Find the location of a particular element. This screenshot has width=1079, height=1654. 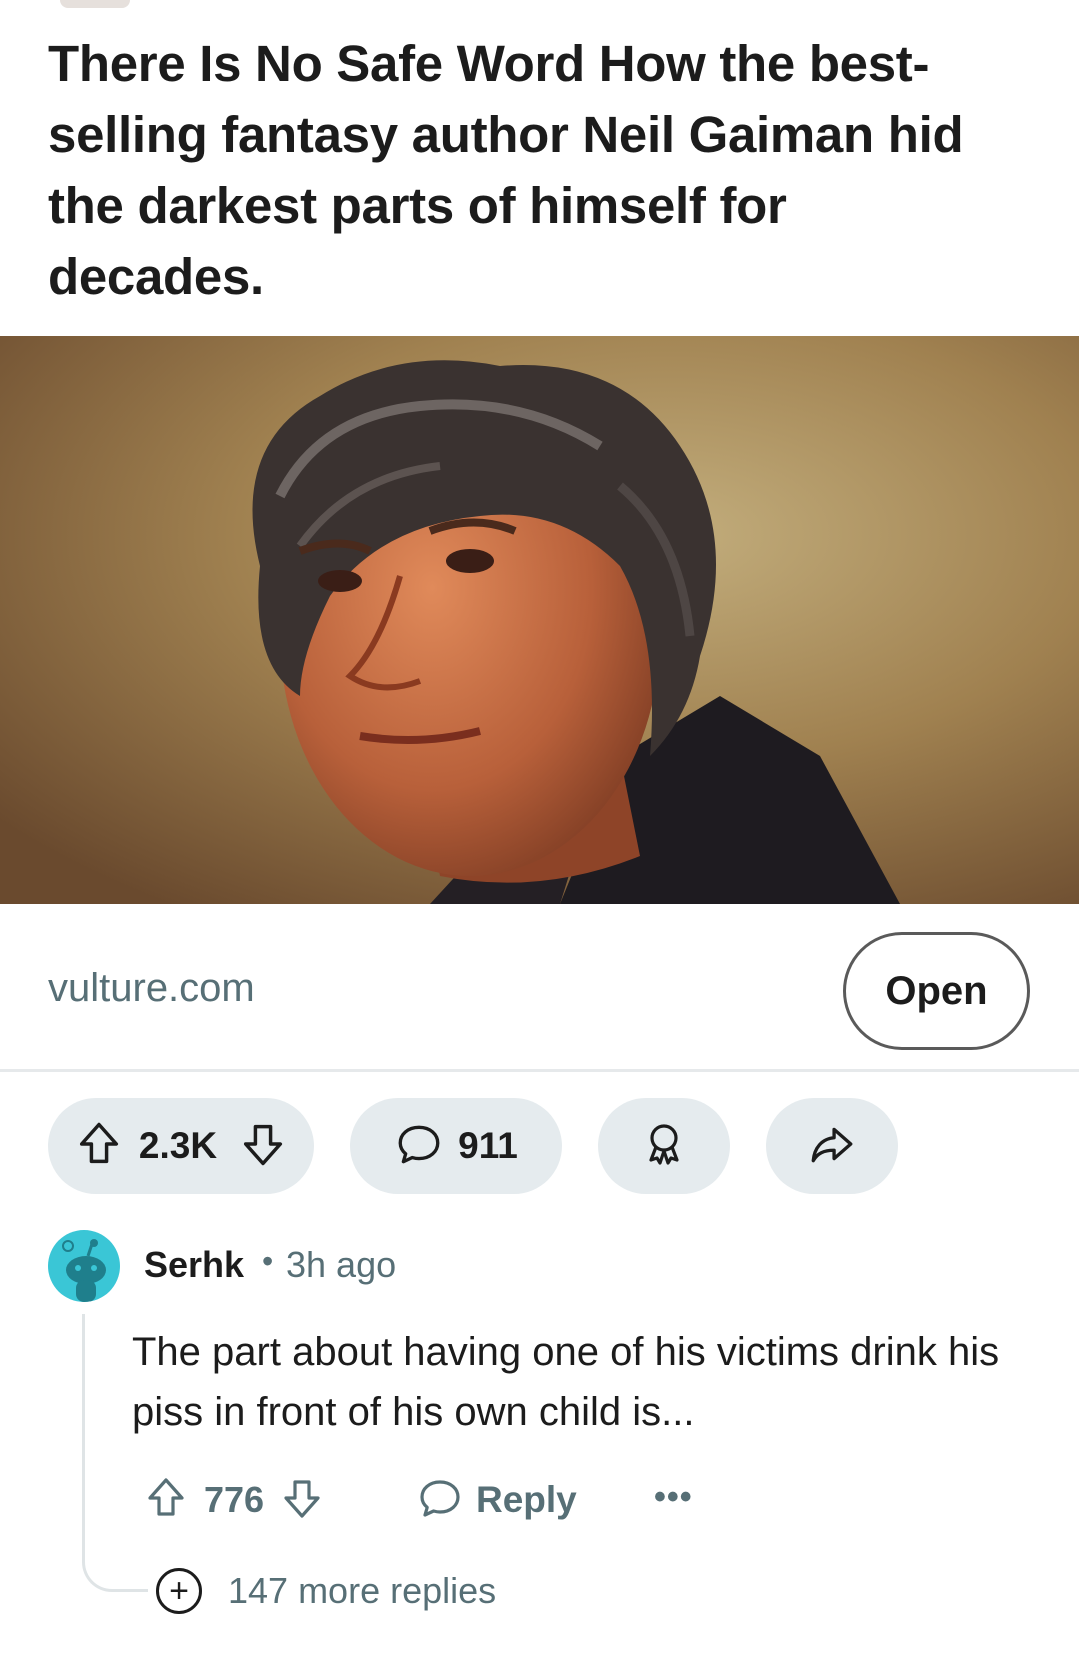

award-button is located at coordinates (664, 1146).